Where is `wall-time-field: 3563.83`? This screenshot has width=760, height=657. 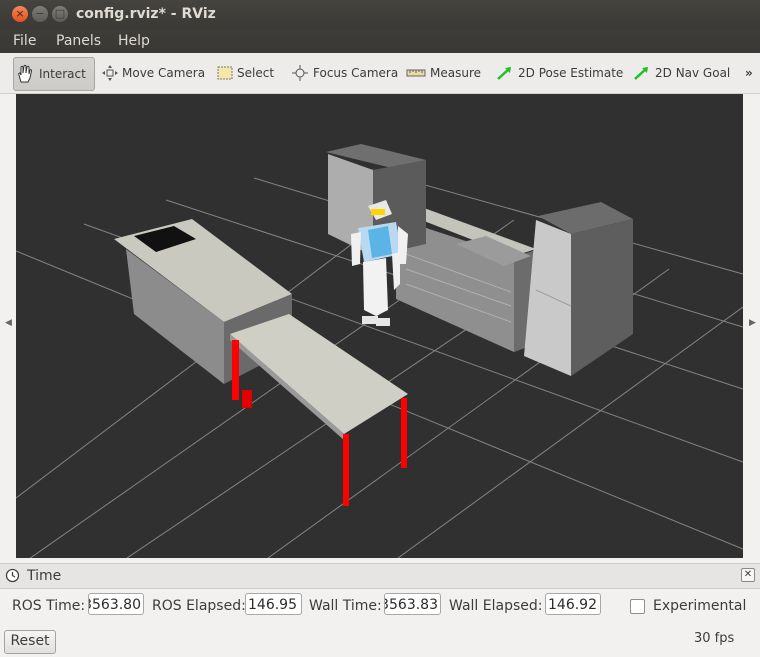 wall-time-field: 3563.83 is located at coordinates (412, 604).